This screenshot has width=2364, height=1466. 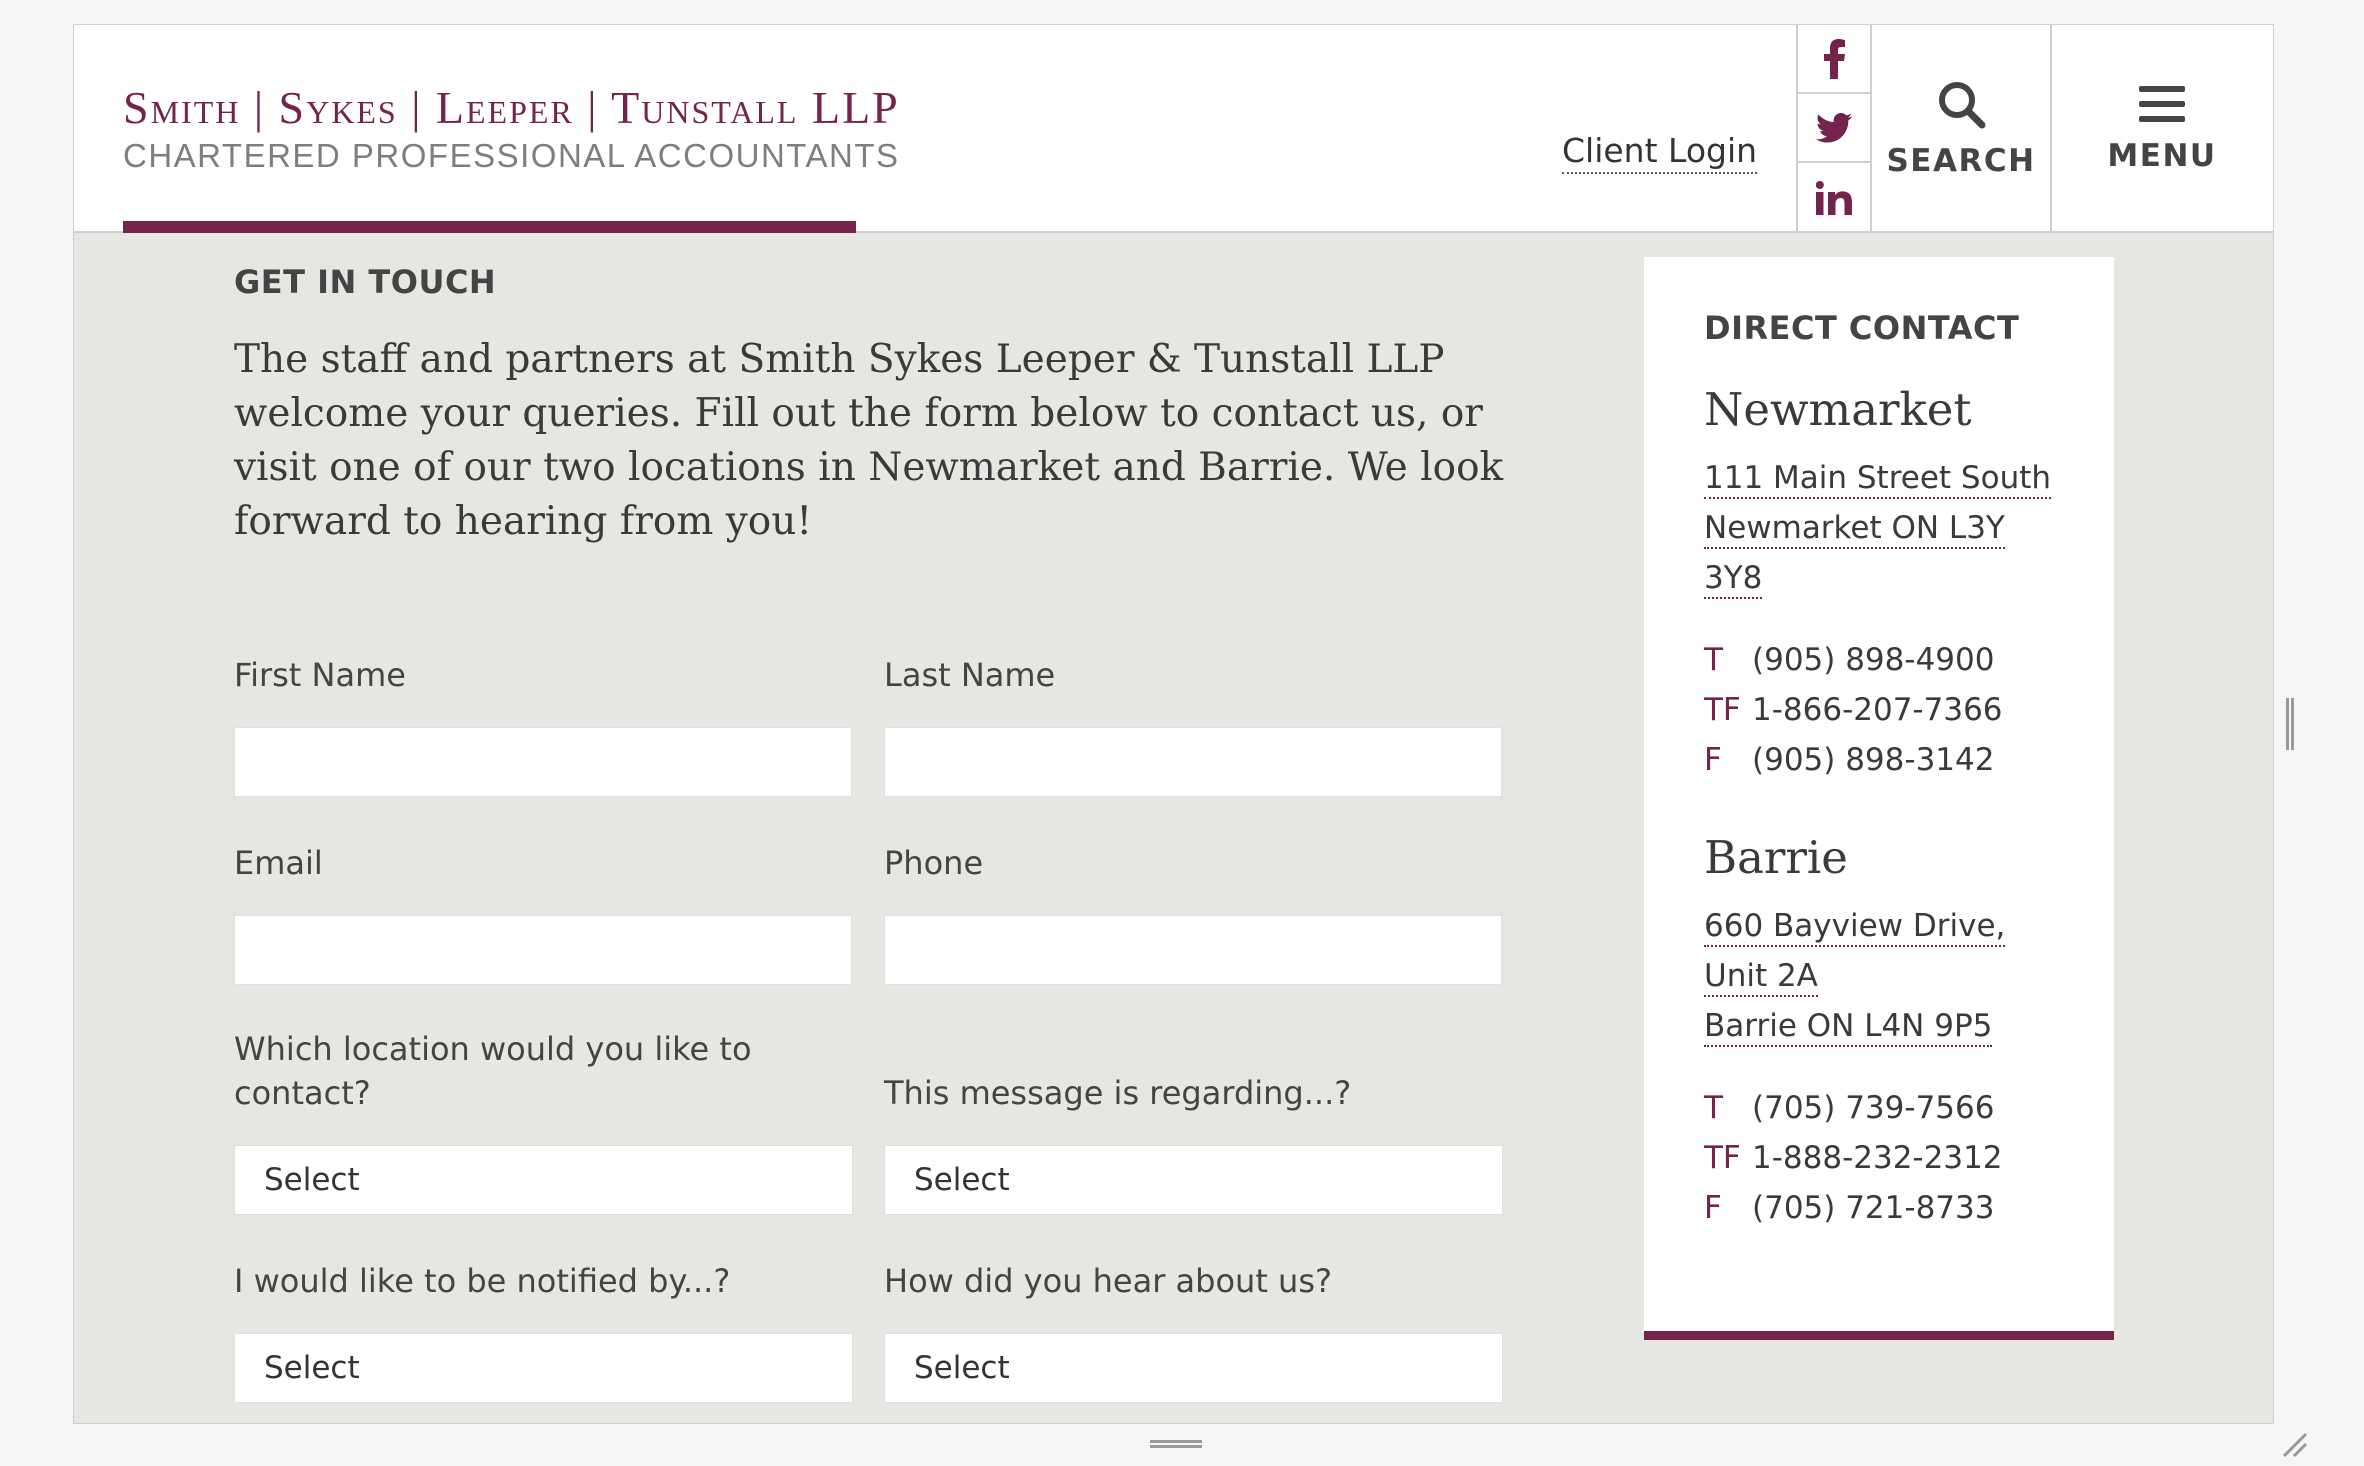 I want to click on search-label: SEARCH, so click(x=1961, y=161).